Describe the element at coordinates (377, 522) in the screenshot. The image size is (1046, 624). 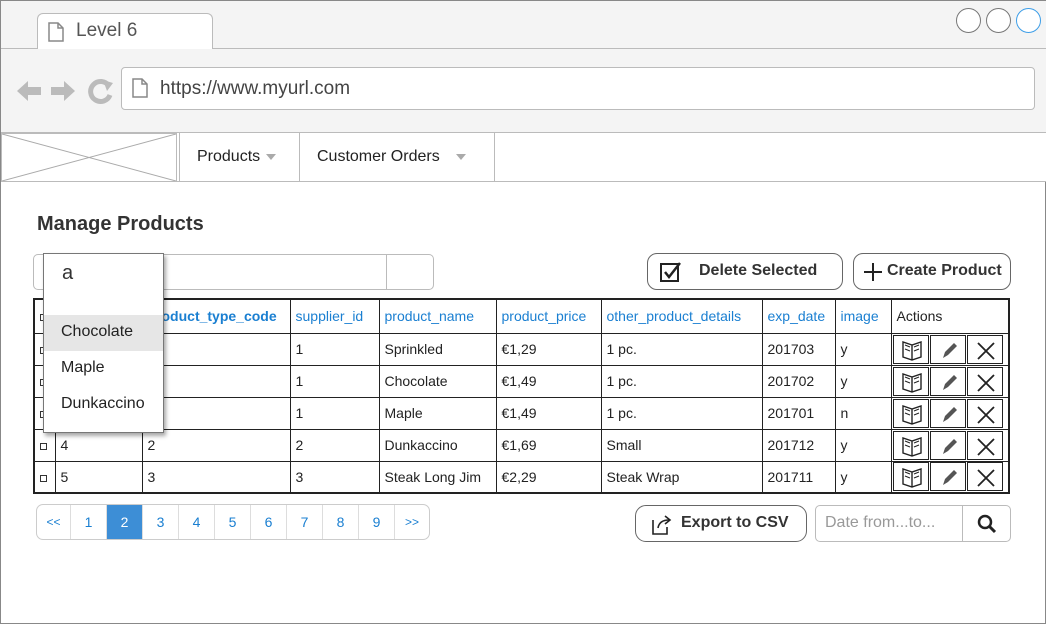
I see `page-number: 9` at that location.